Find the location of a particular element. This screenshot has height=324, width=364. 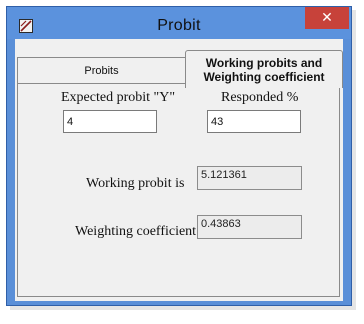

weighting-coefficient-value: 0.43863 is located at coordinates (249, 227).